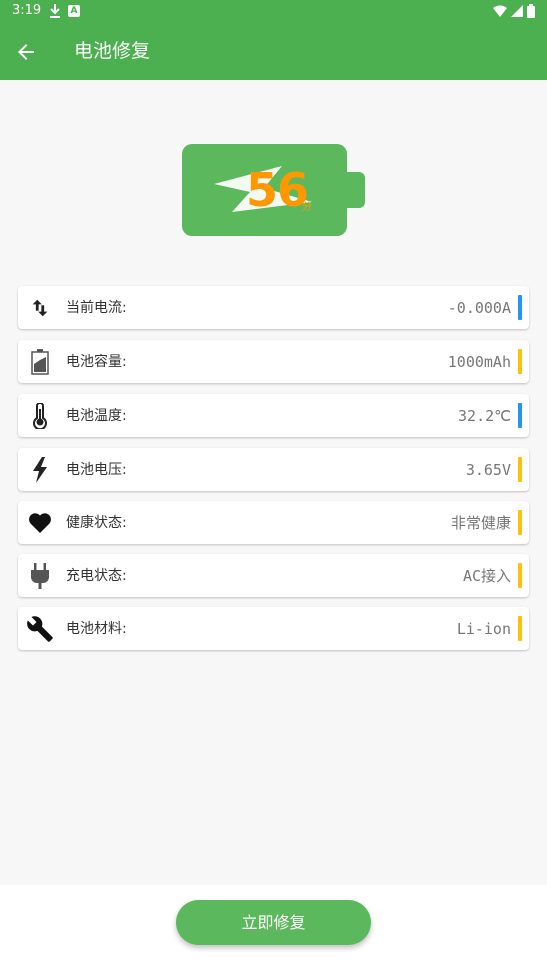 The height and width of the screenshot is (974, 547). Describe the element at coordinates (531, 11) in the screenshot. I see `battery-status-icon` at that location.